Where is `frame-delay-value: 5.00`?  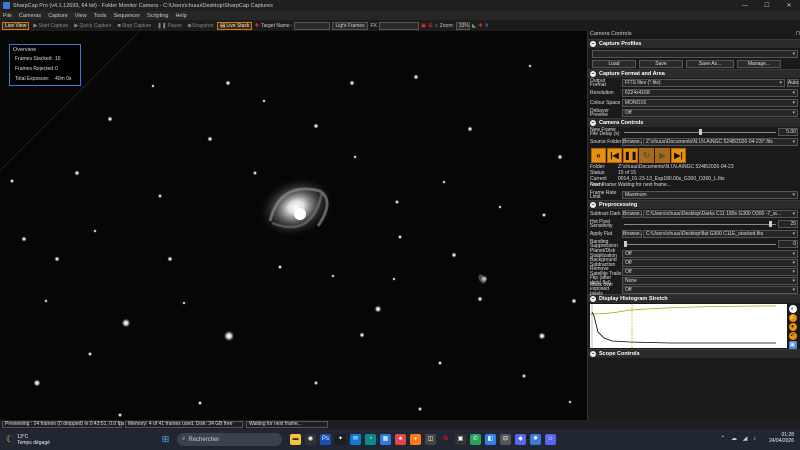
frame-delay-value: 5.00 is located at coordinates (788, 132).